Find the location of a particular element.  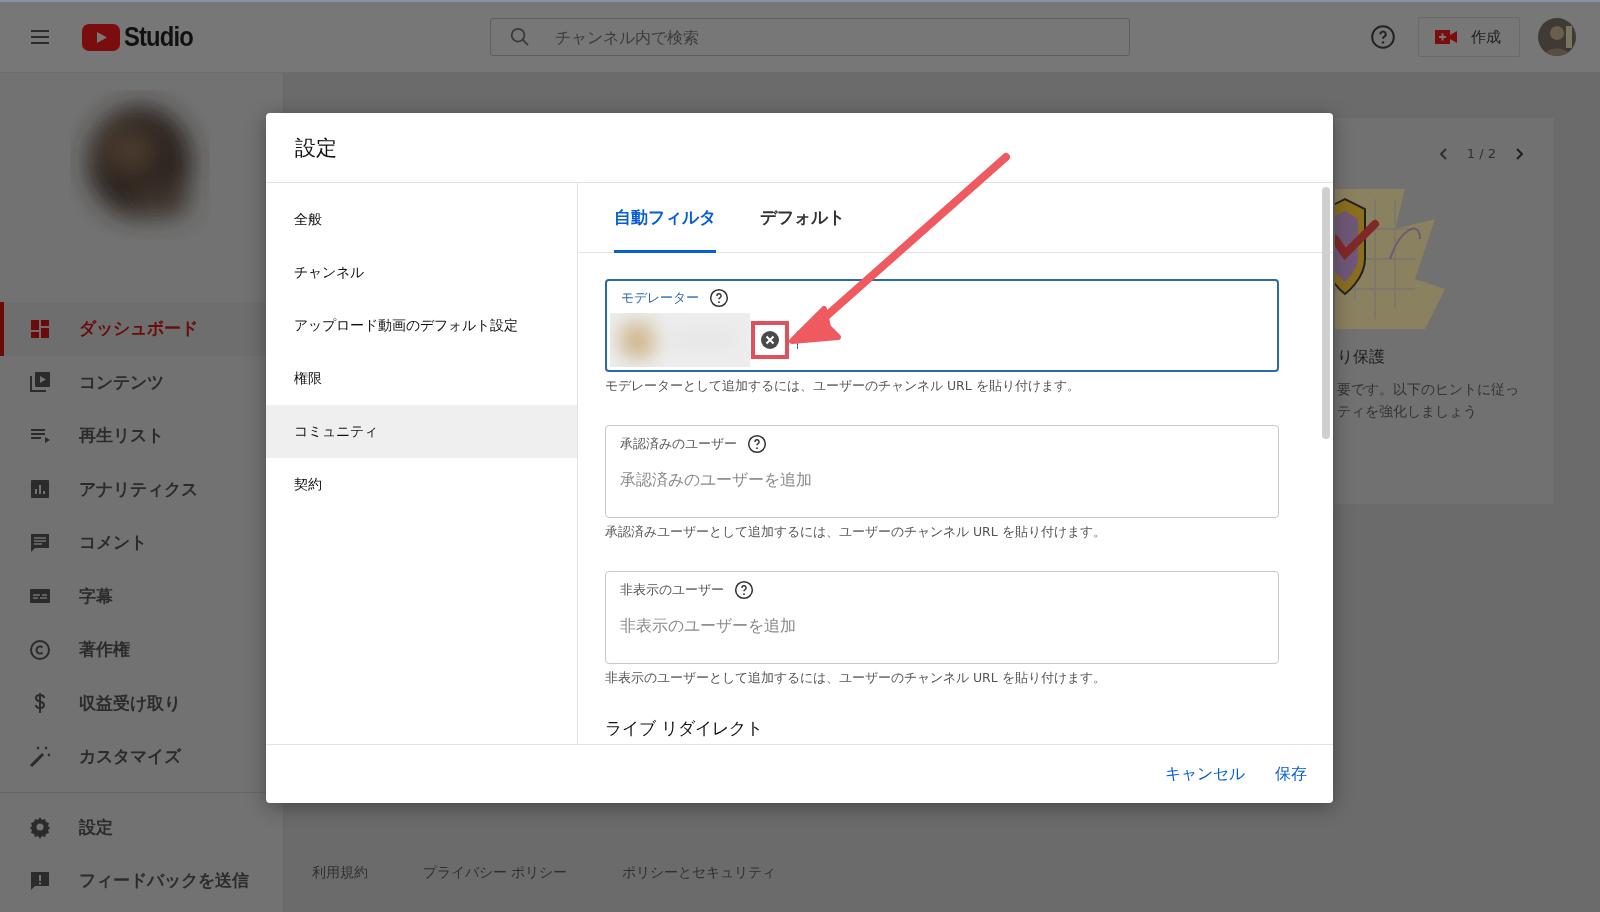

logo-text: Studio is located at coordinates (158, 37).